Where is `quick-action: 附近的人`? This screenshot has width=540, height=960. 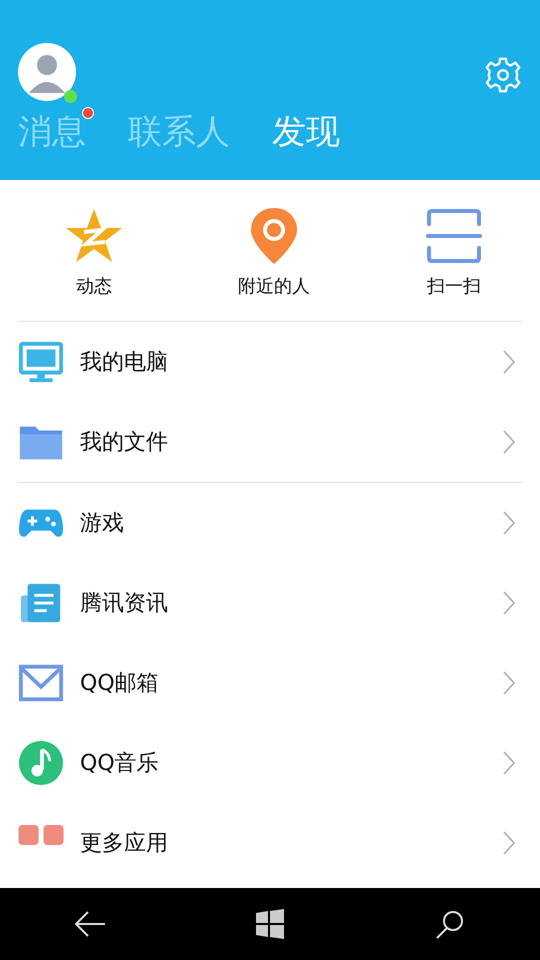
quick-action: 附近的人 is located at coordinates (274, 263).